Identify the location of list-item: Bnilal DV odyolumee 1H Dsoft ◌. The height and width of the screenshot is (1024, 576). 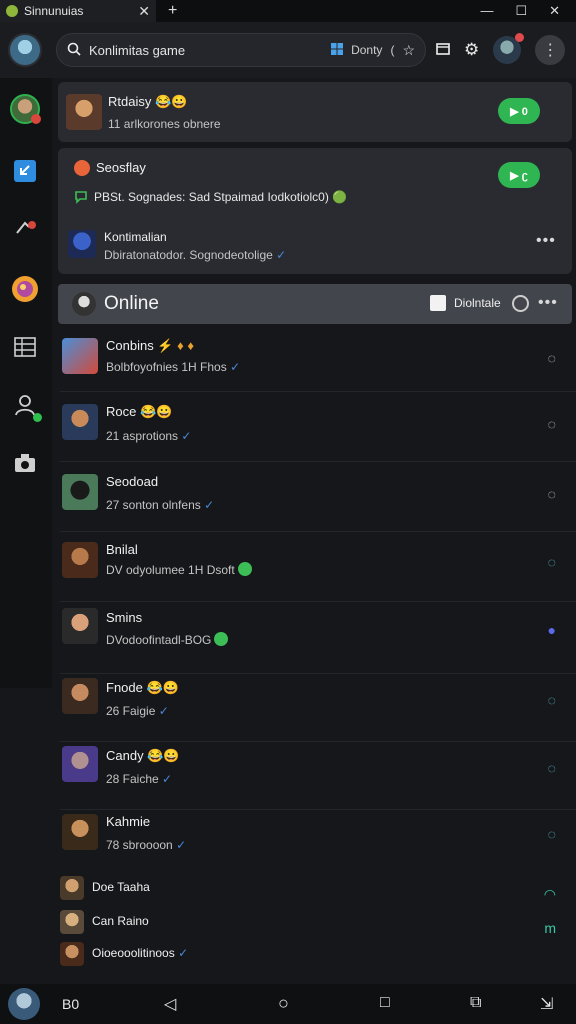
(314, 568).